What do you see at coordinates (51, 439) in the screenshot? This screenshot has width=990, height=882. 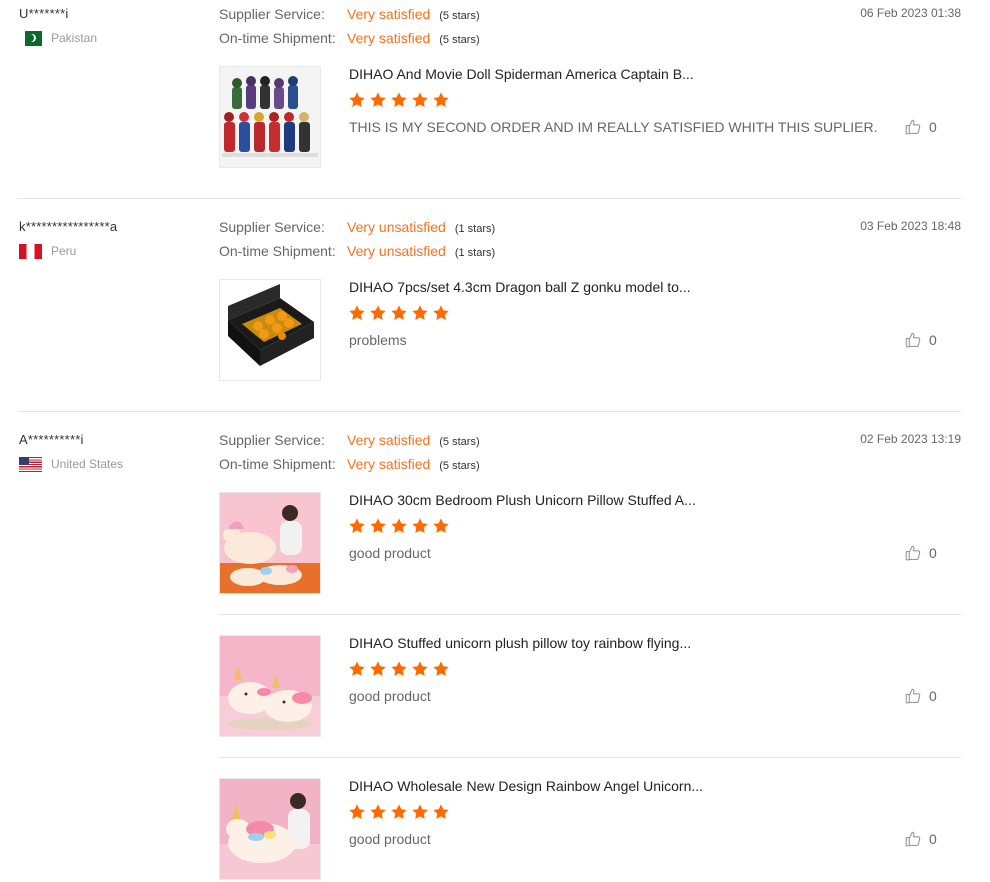 I see `user-name: A**********i` at bounding box center [51, 439].